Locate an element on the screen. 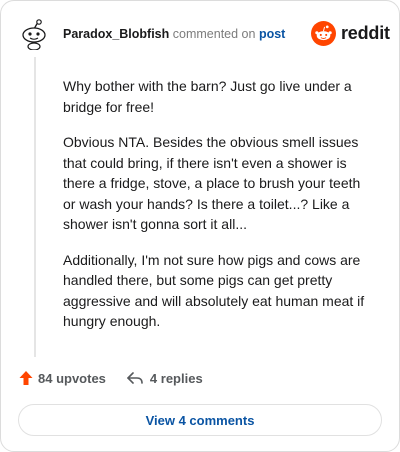 This screenshot has height=452, width=400. avatar-icon is located at coordinates (34, 34).